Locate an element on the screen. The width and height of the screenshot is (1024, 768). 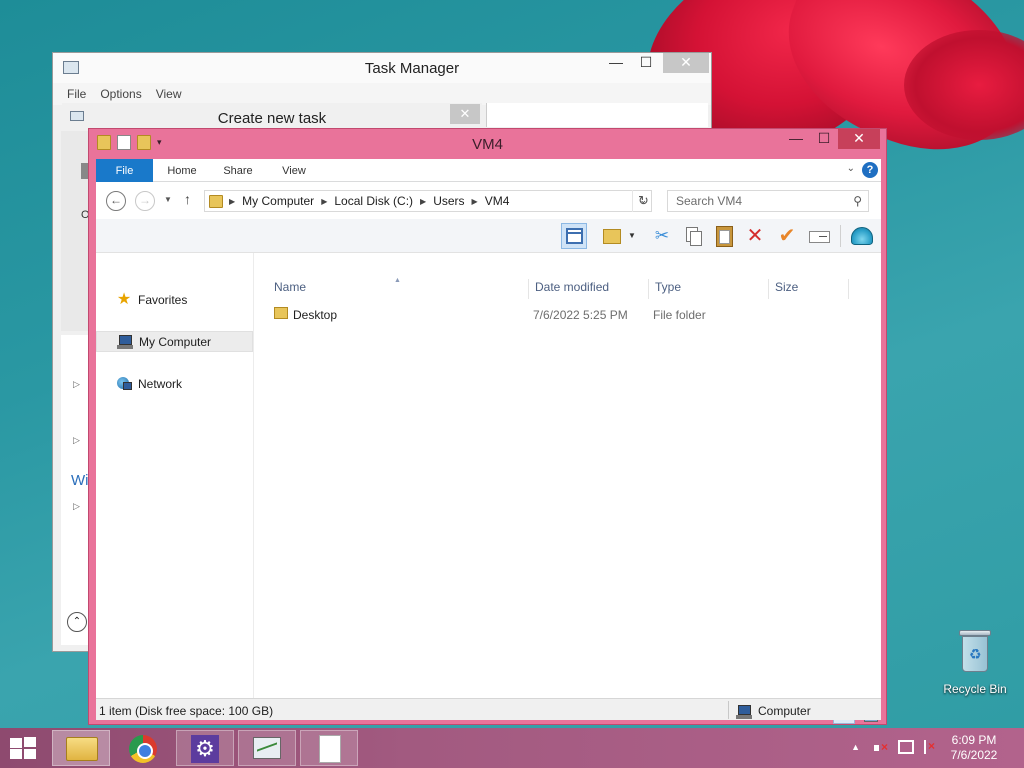
search-icon: ⚲ is located at coordinates (857, 201).